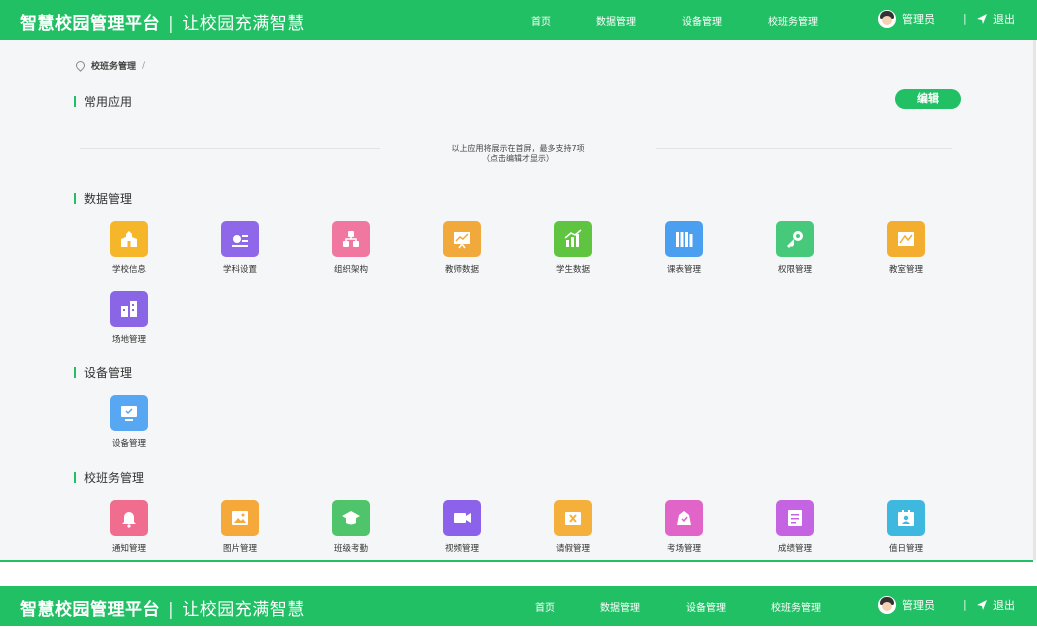 The image size is (1037, 629). I want to click on app-label: 学校信息, so click(128, 270).